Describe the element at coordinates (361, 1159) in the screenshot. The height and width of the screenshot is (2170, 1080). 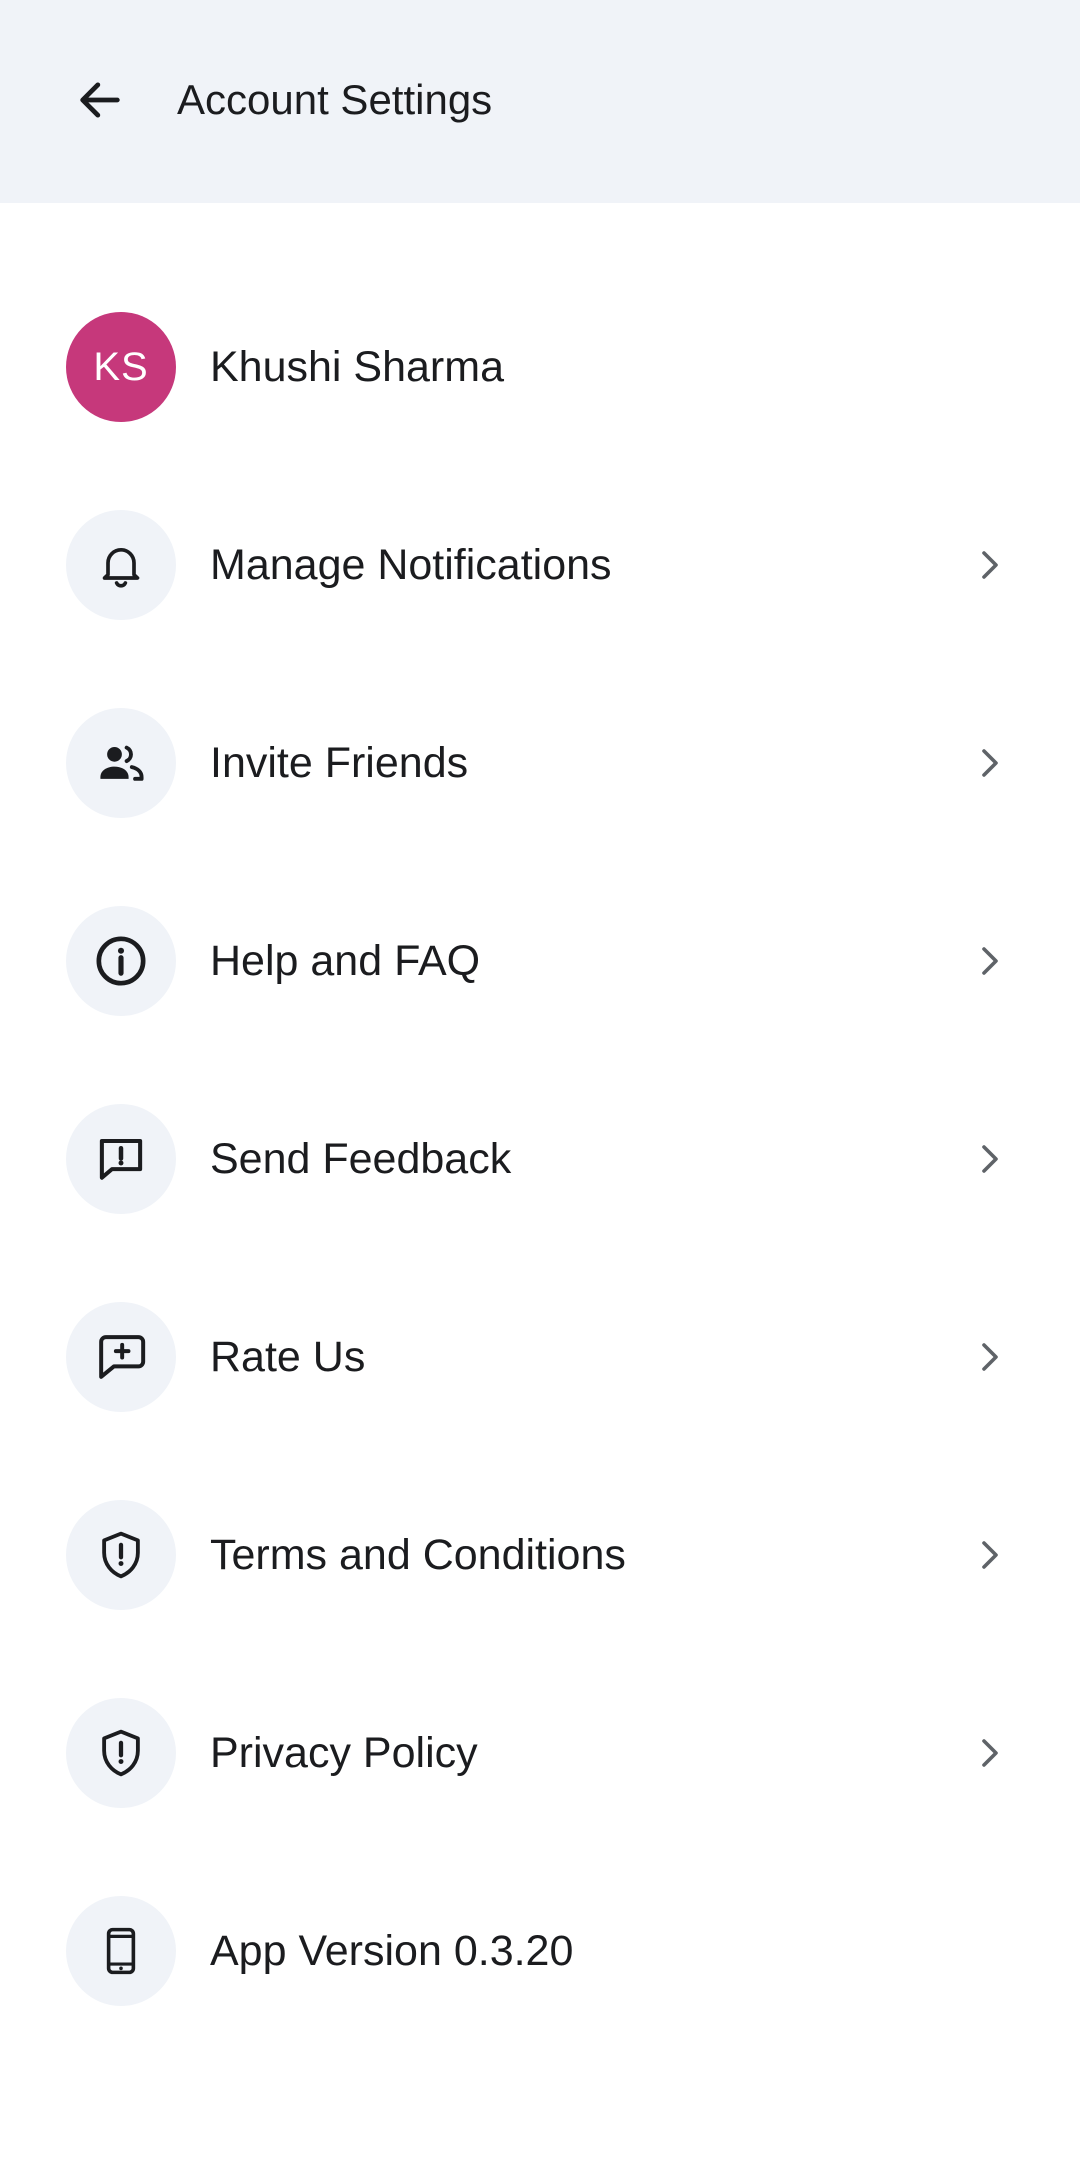
I see `menu-item-label: Send Feedback` at that location.